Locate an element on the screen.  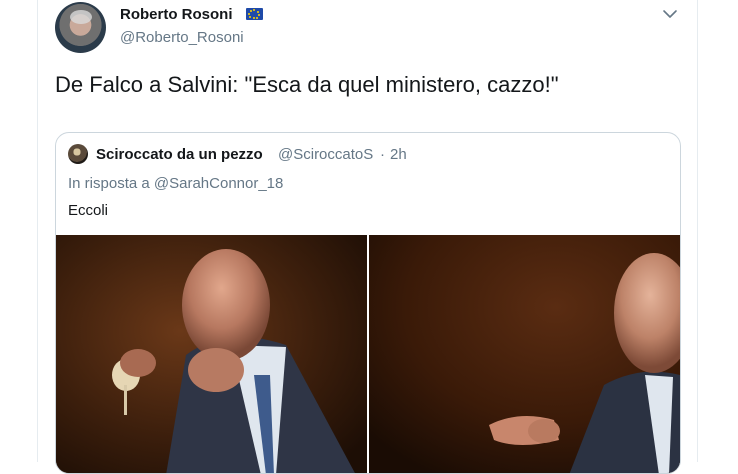
timeline-border-left is located at coordinates (37, 231).